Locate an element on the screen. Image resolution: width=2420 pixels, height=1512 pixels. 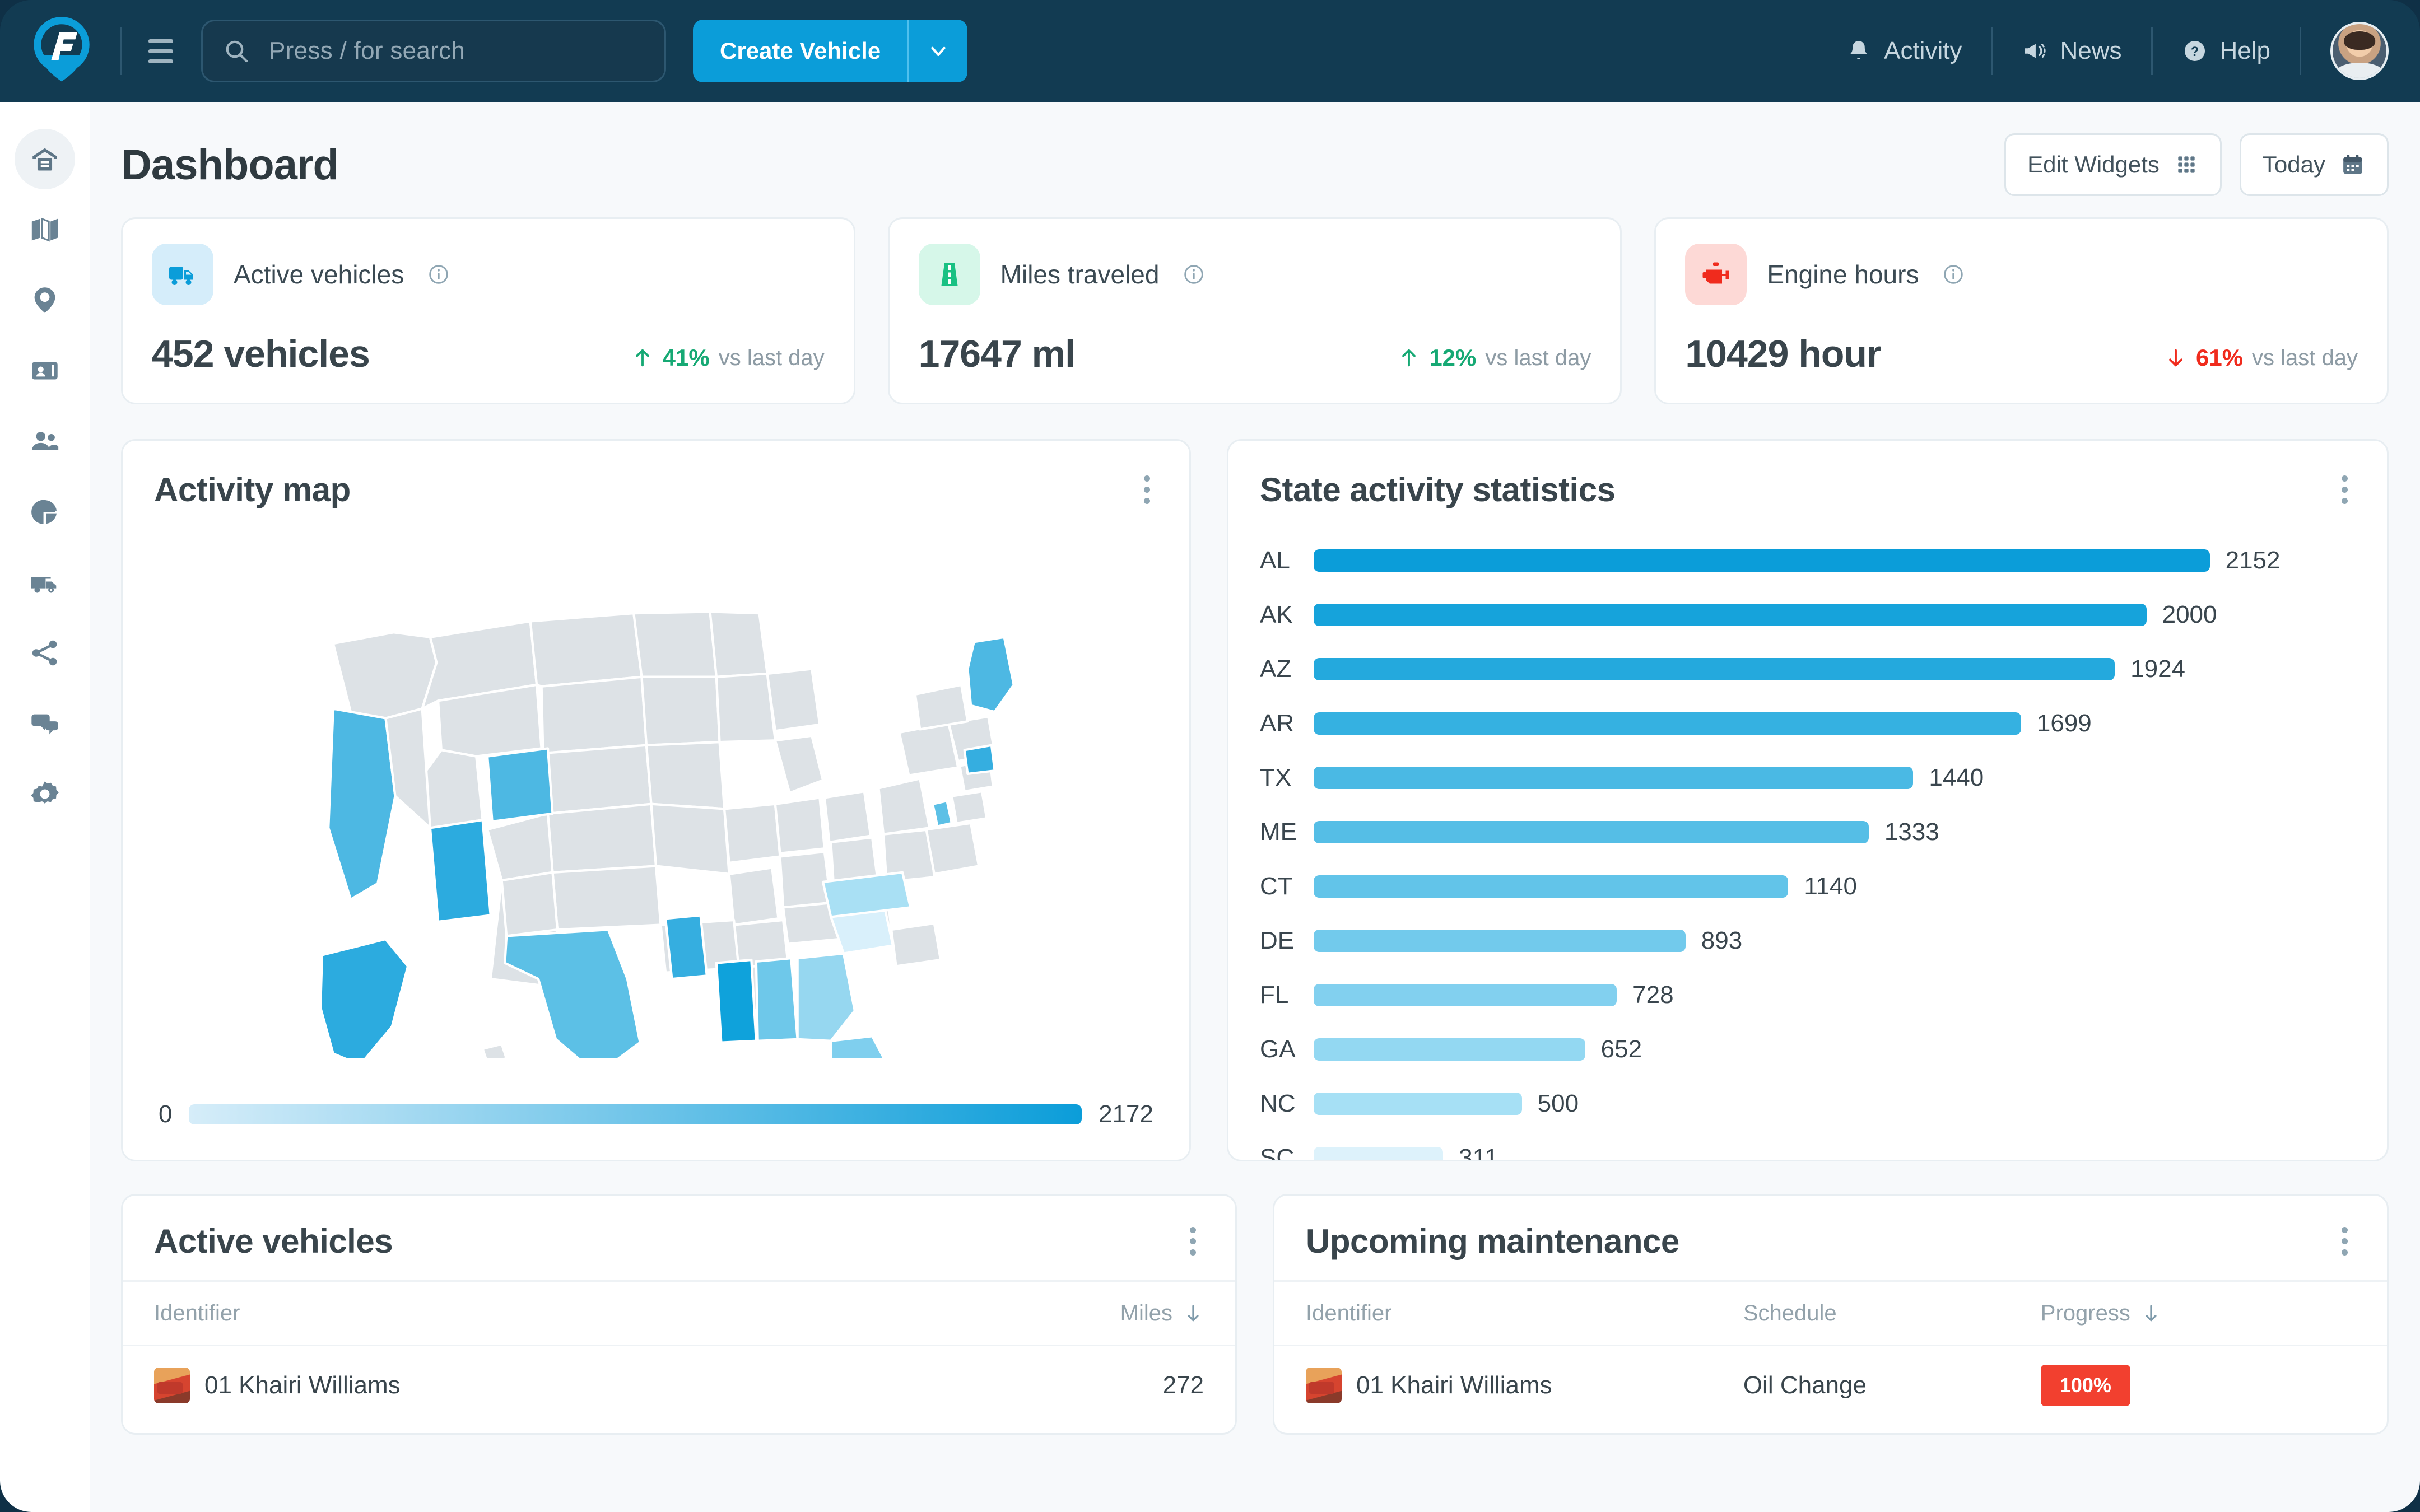
sidebar-item-places is located at coordinates (45, 300).